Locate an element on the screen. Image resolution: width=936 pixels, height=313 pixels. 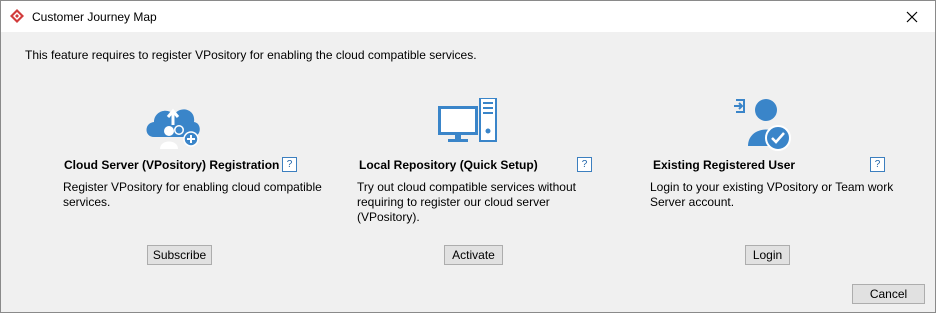
description-line: Server account. is located at coordinates (692, 202).